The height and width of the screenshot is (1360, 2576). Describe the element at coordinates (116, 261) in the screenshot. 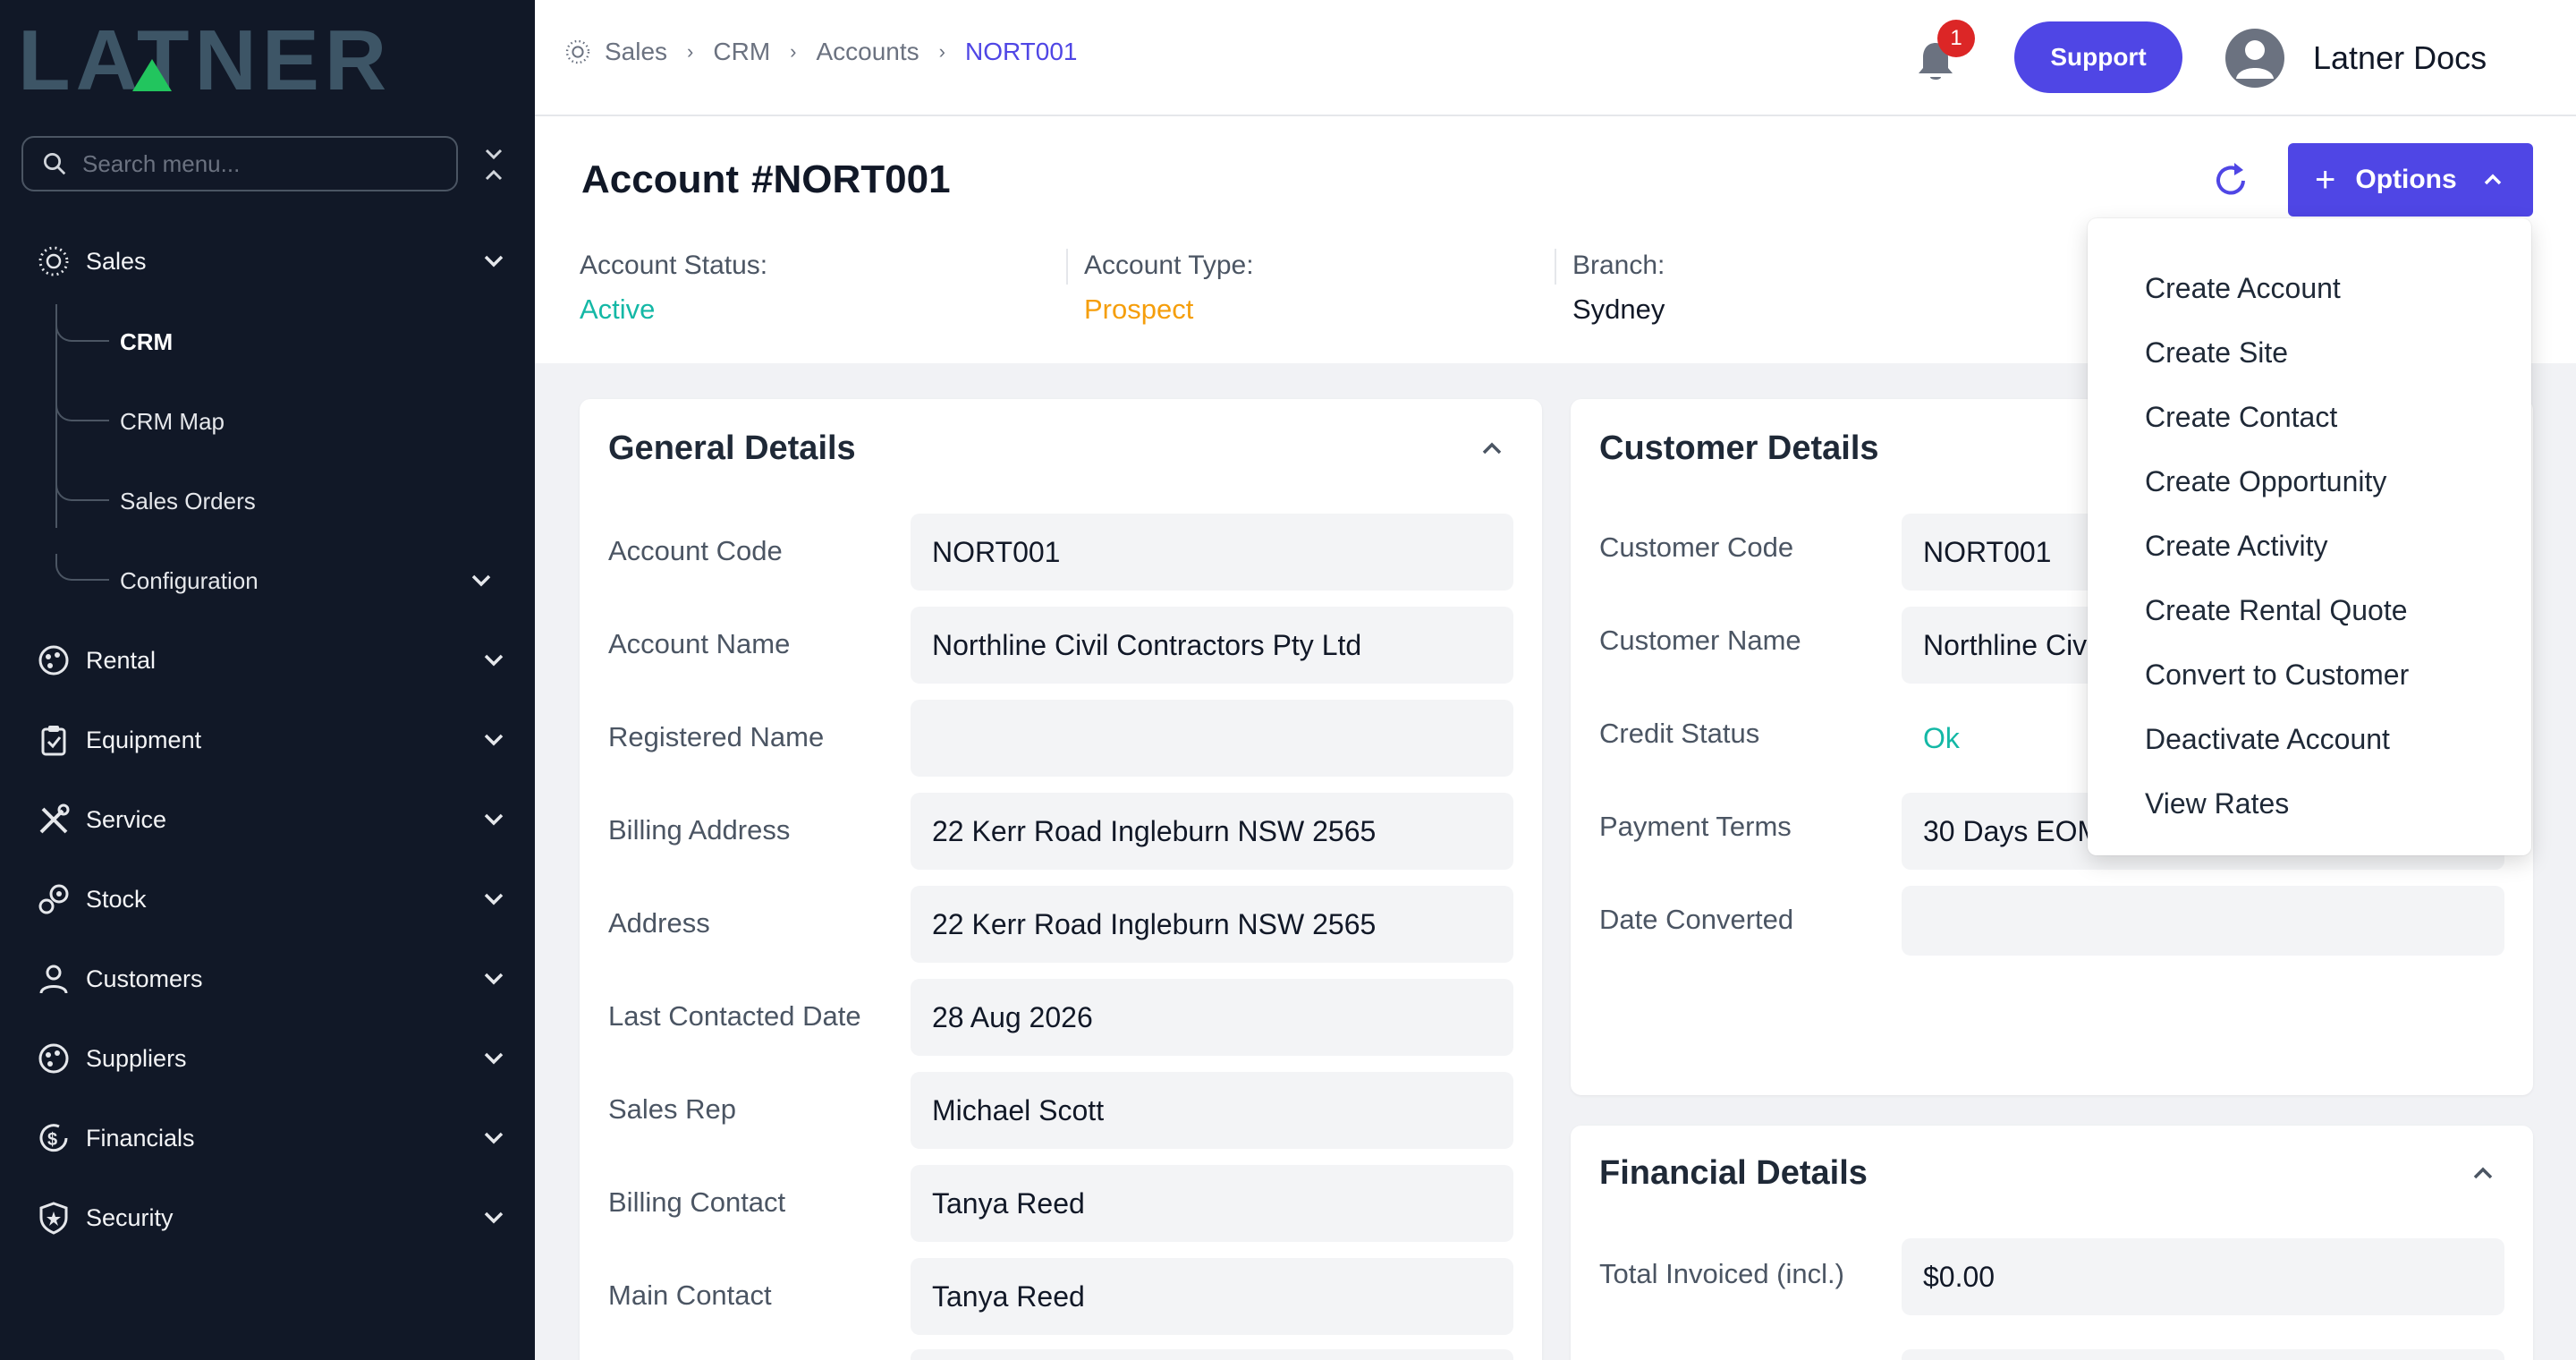

I see `sidebar-item-label: Sales` at that location.